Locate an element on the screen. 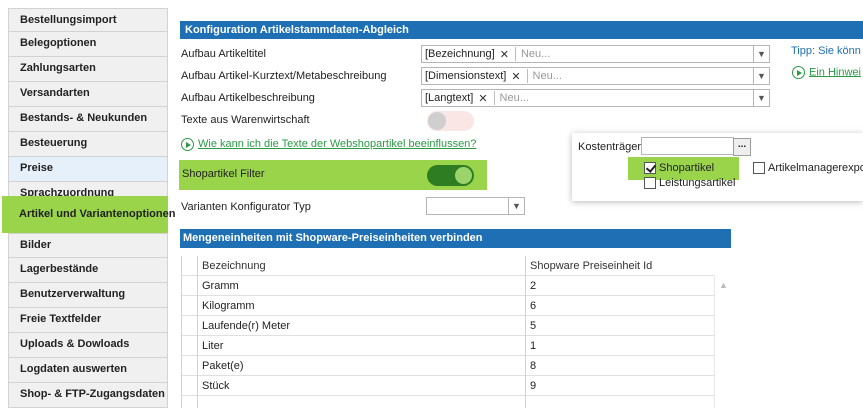  scroll-up-icon: ▲ is located at coordinates (723, 285).